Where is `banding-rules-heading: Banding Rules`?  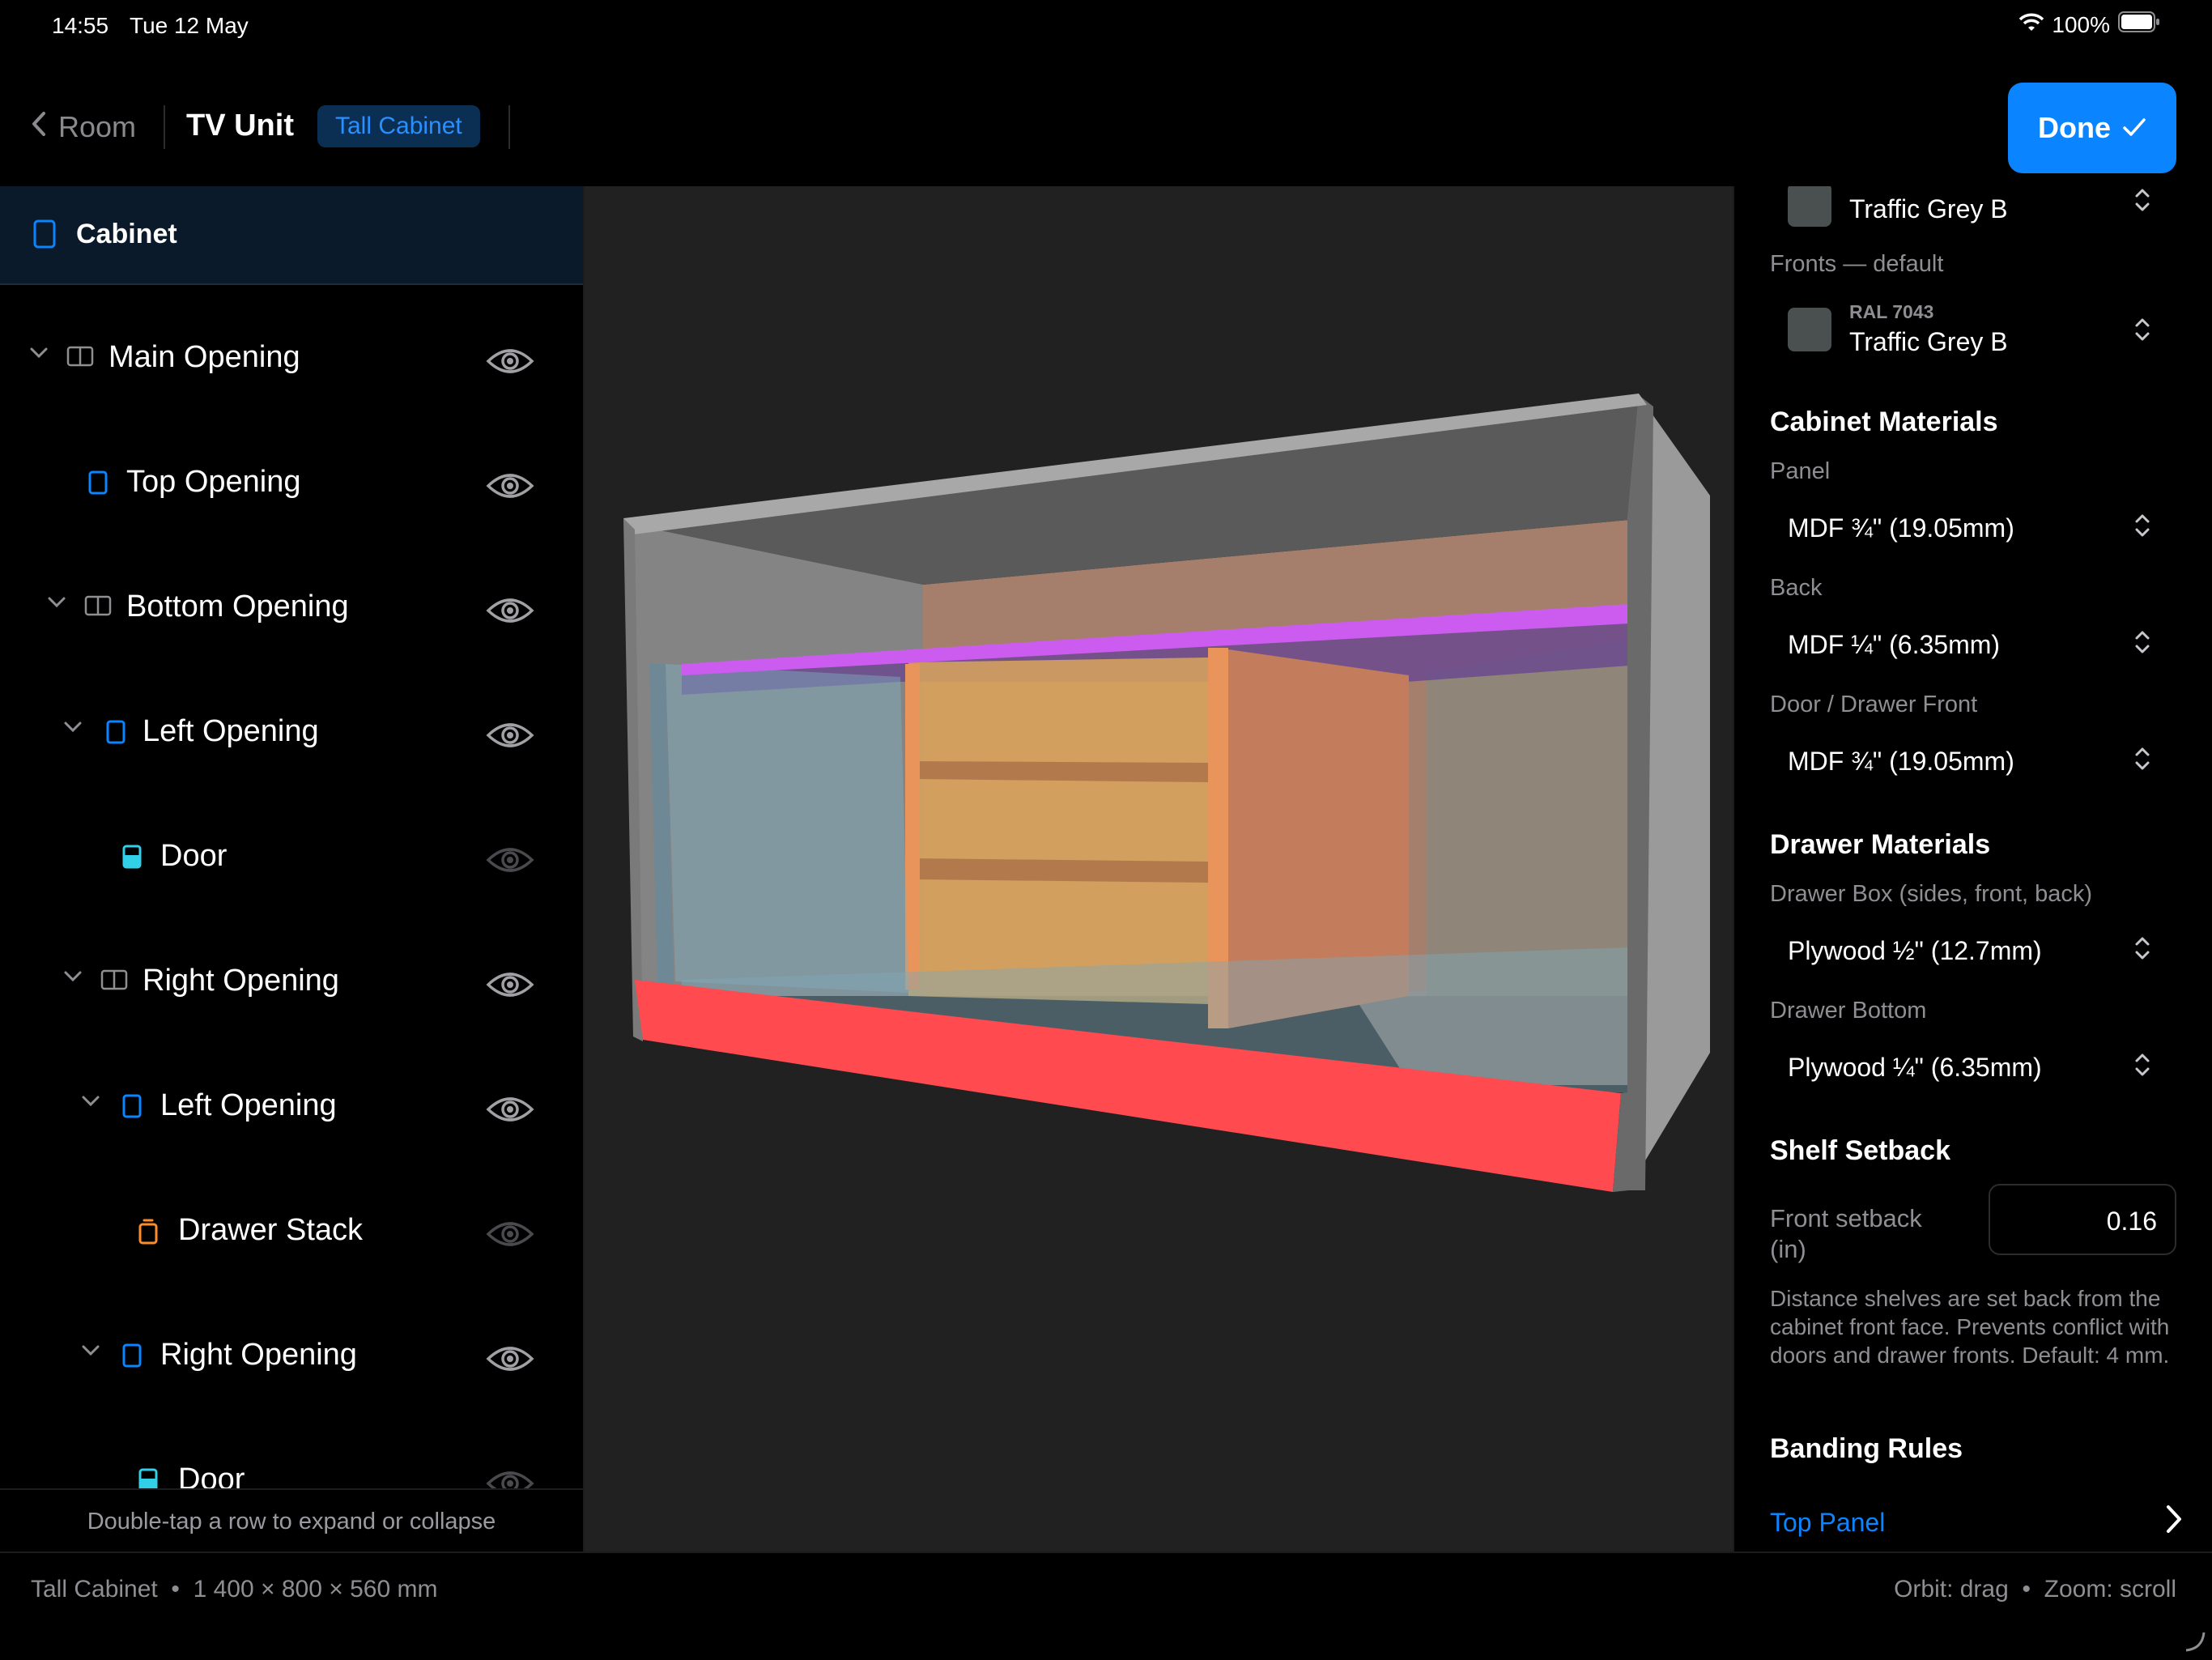
banding-rules-heading: Banding Rules is located at coordinates (1866, 1449).